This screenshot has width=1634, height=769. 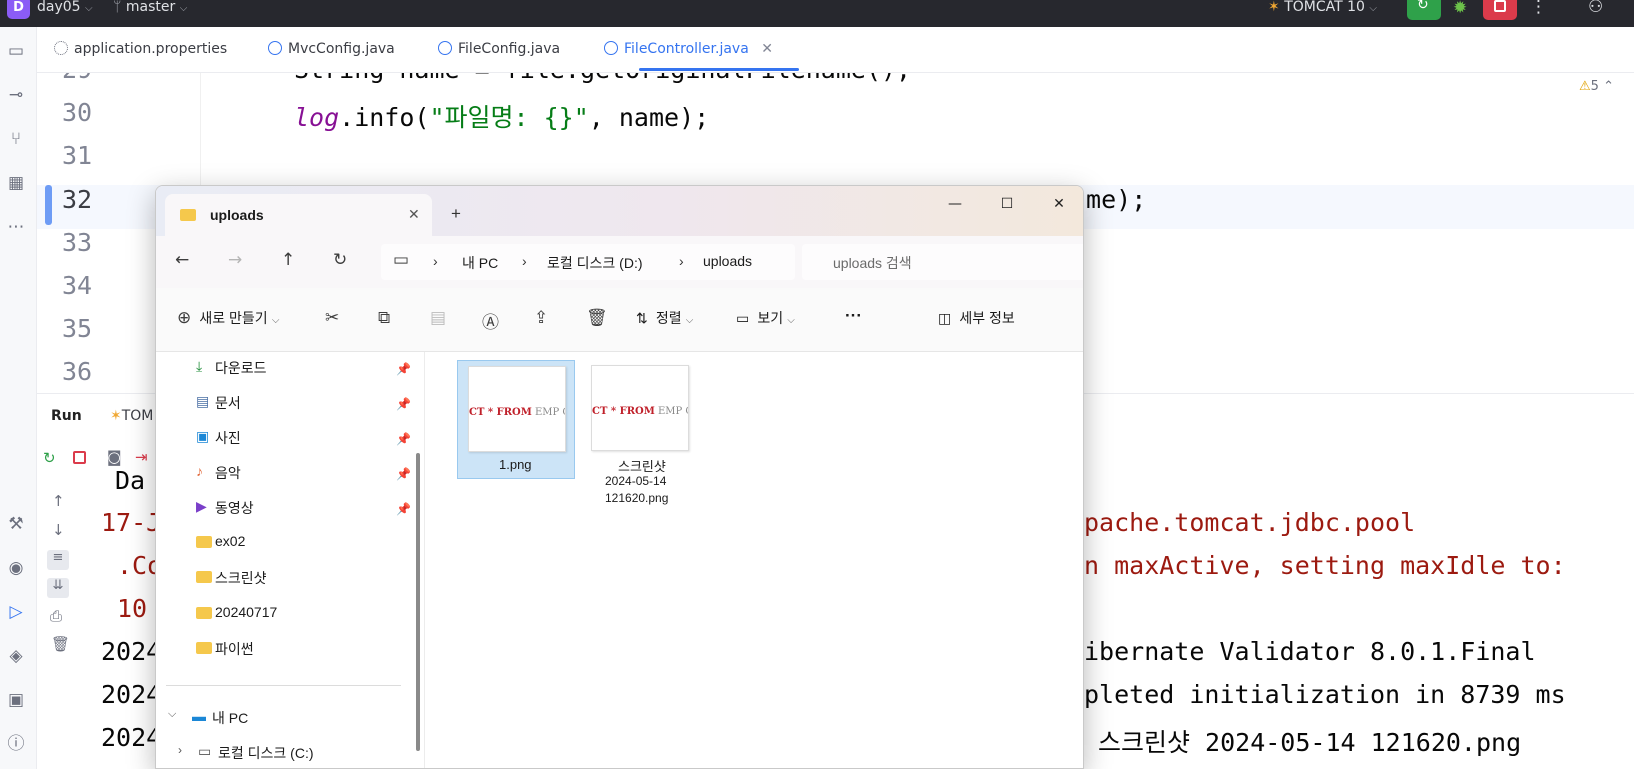 What do you see at coordinates (515, 464) in the screenshot?
I see `file-name: 1.png` at bounding box center [515, 464].